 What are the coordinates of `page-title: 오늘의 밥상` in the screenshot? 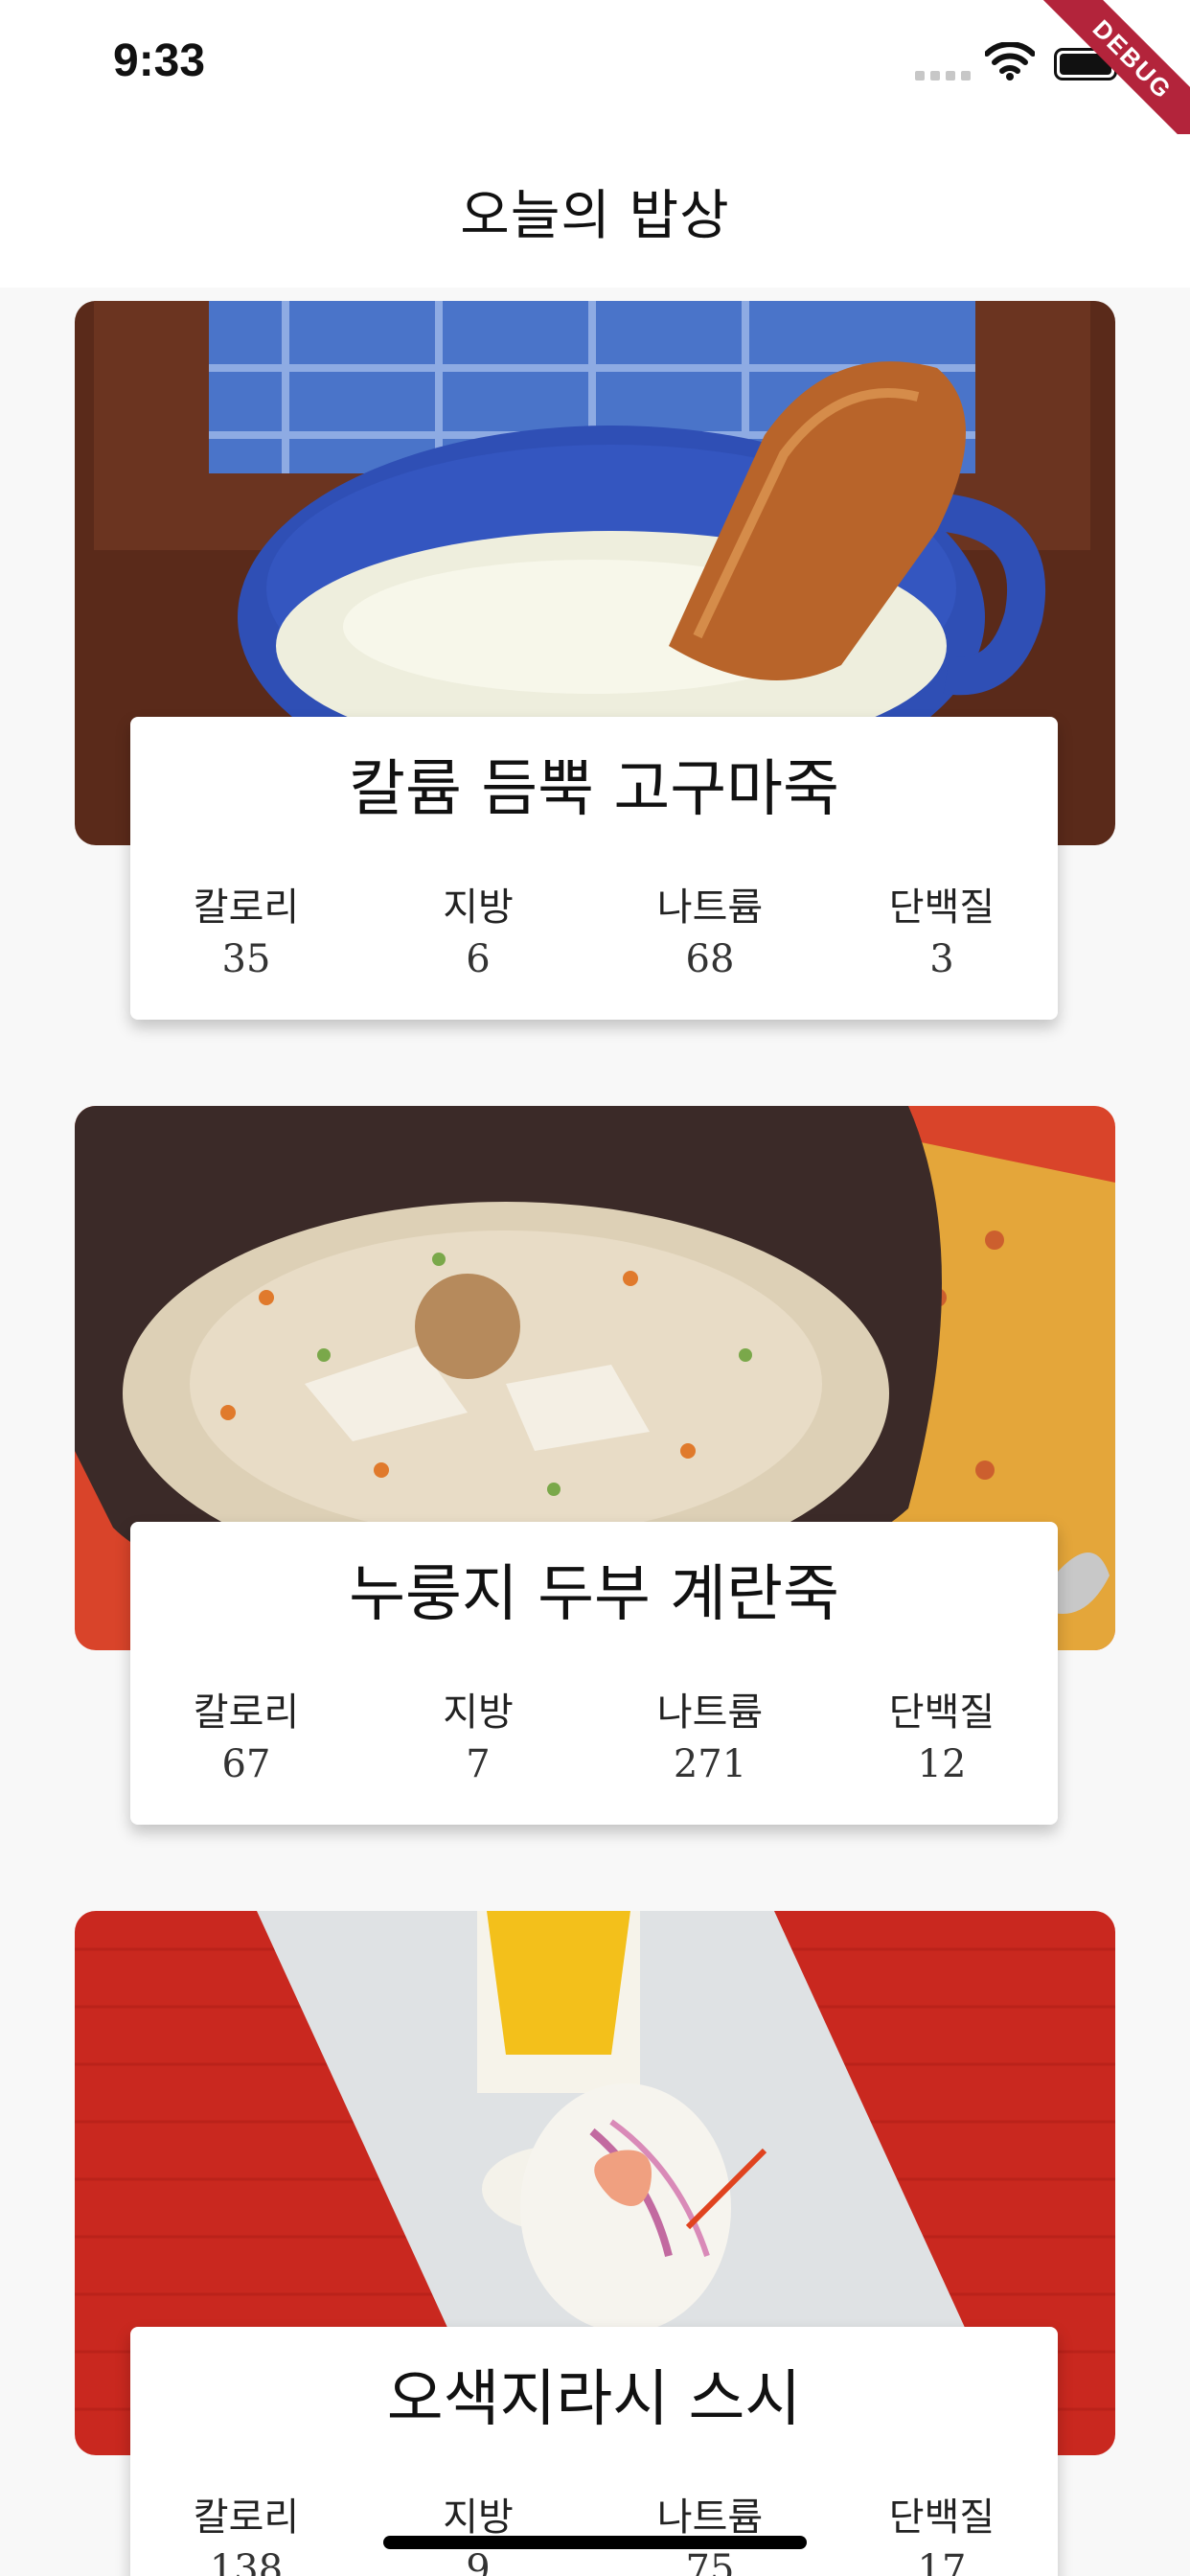 It's located at (595, 216).